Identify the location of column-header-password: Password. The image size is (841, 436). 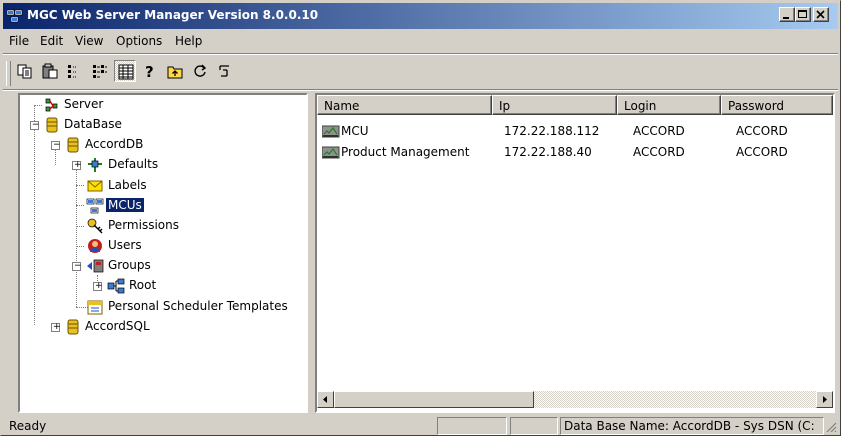
(777, 105).